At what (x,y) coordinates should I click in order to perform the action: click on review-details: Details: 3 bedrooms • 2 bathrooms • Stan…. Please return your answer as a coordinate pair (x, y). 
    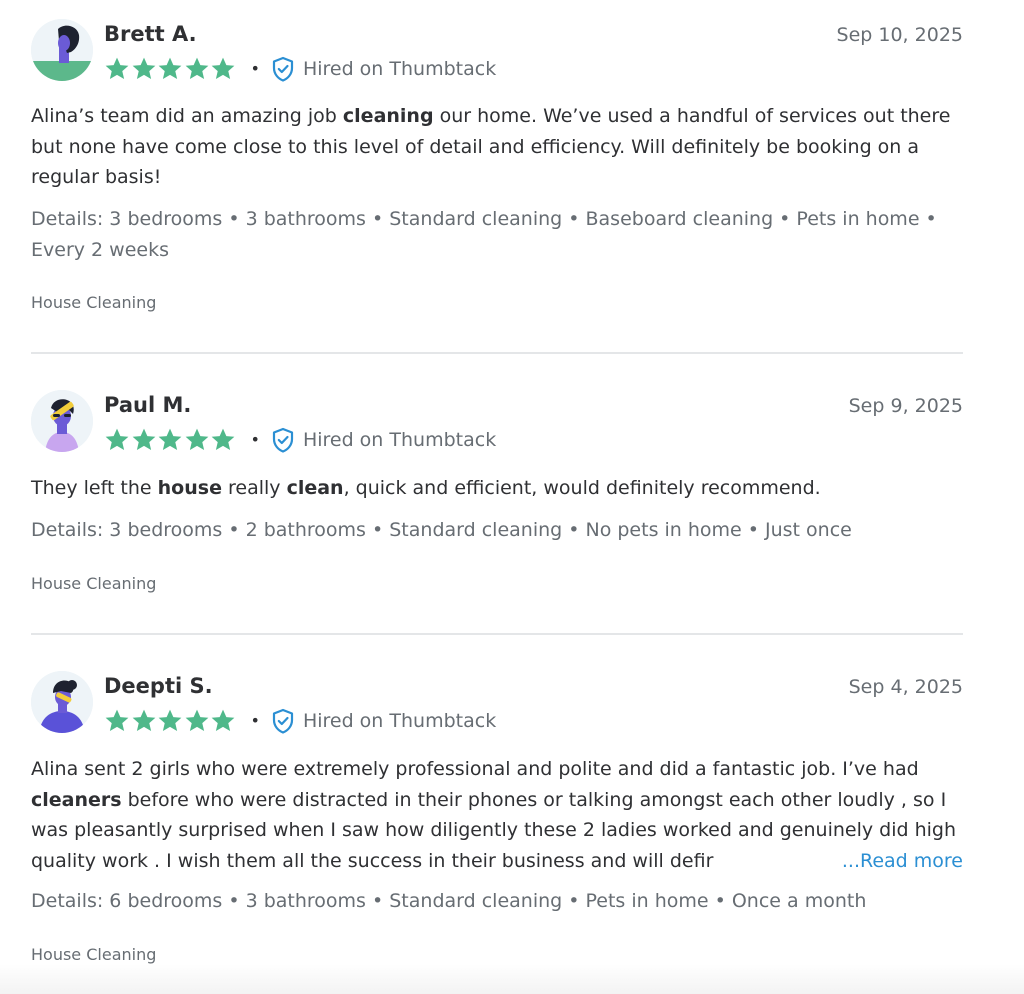
    Looking at the image, I should click on (441, 530).